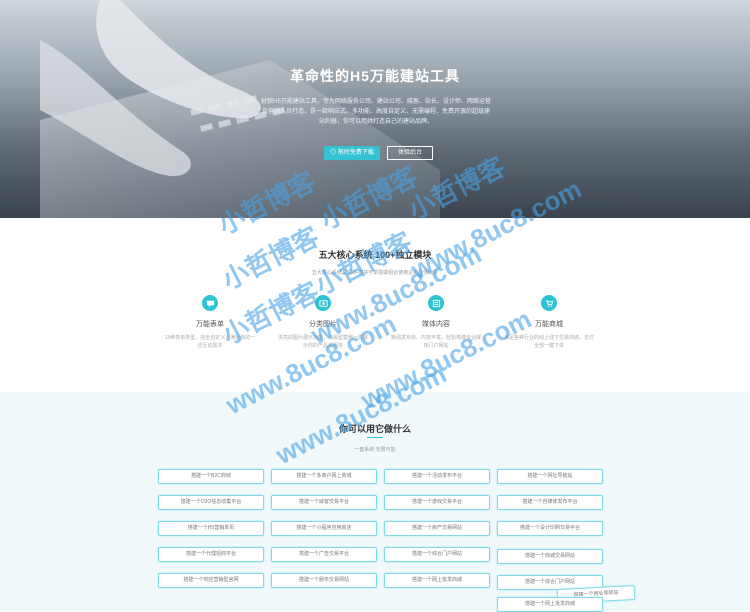 The width and height of the screenshot is (750, 612). What do you see at coordinates (550, 502) in the screenshot?
I see `use-item: 搭建一个自媒体发布平台` at bounding box center [550, 502].